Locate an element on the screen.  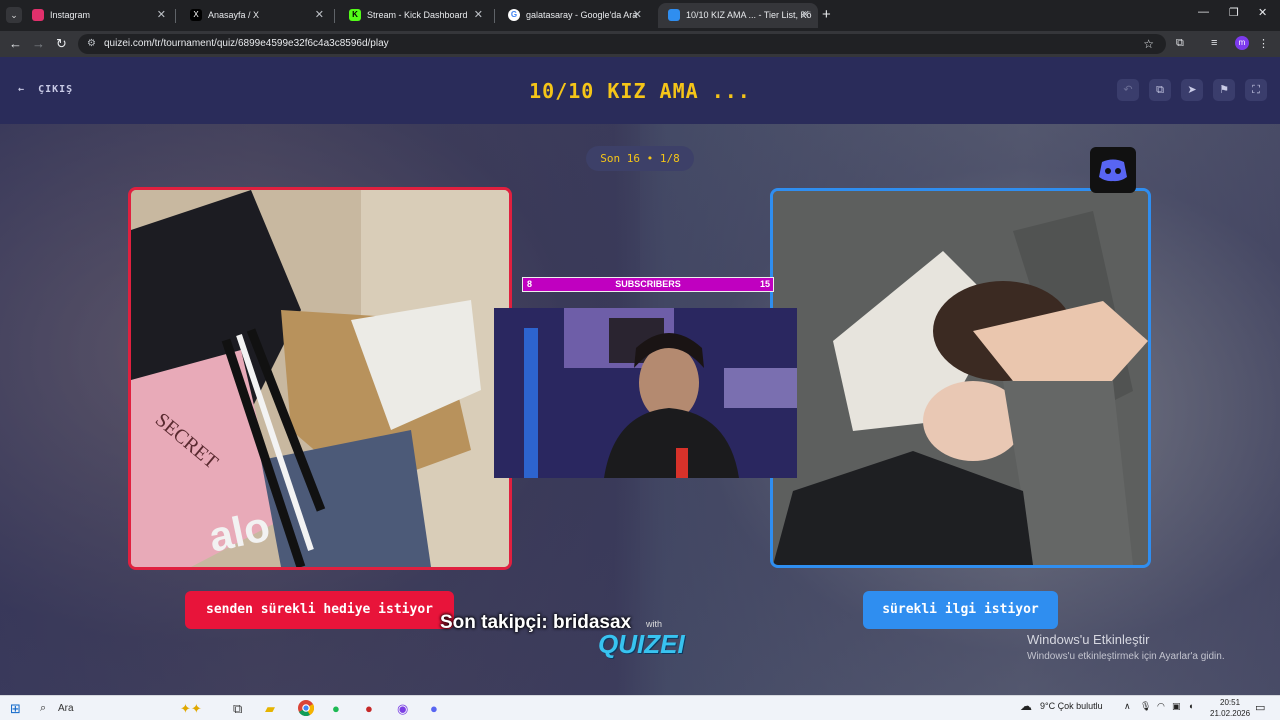
tab-search-menu-icon: ⌄ is located at coordinates (14, 15).